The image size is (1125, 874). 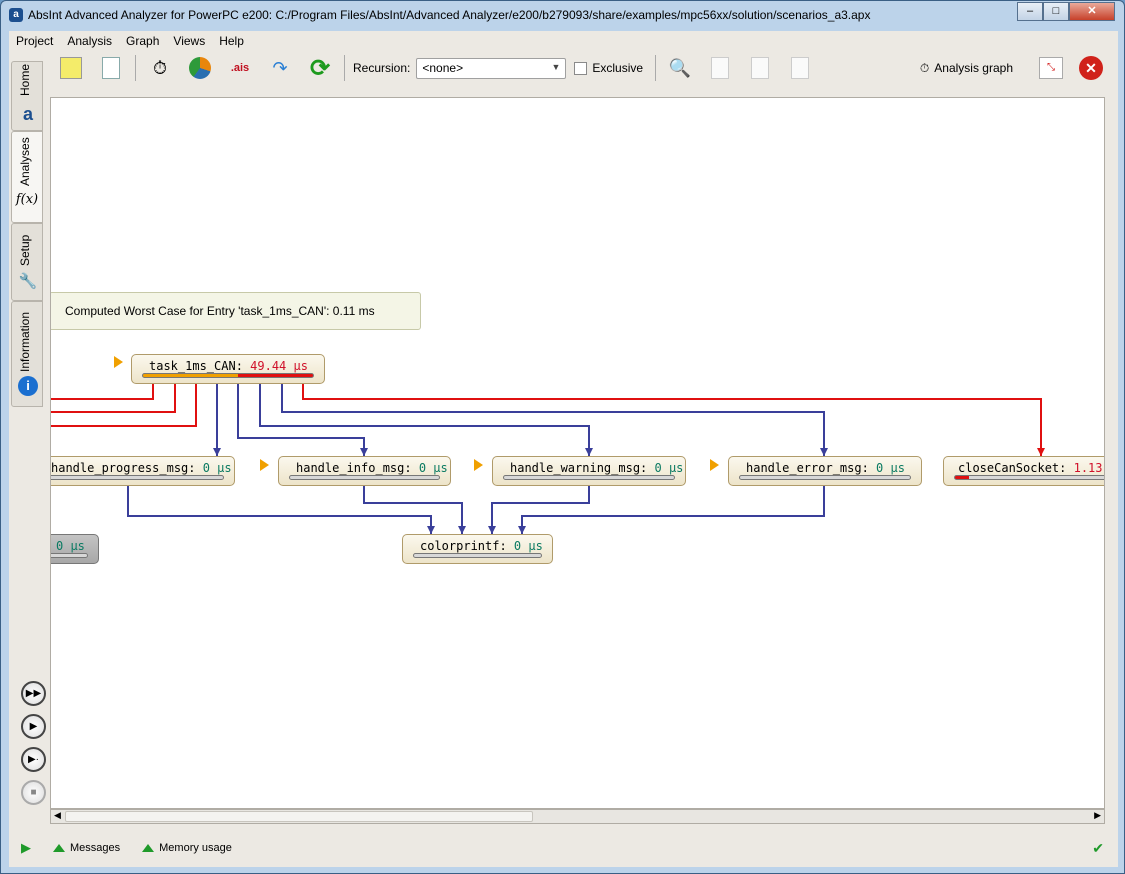 I want to click on tab-setup: Setup 🔧, so click(x=27, y=262).